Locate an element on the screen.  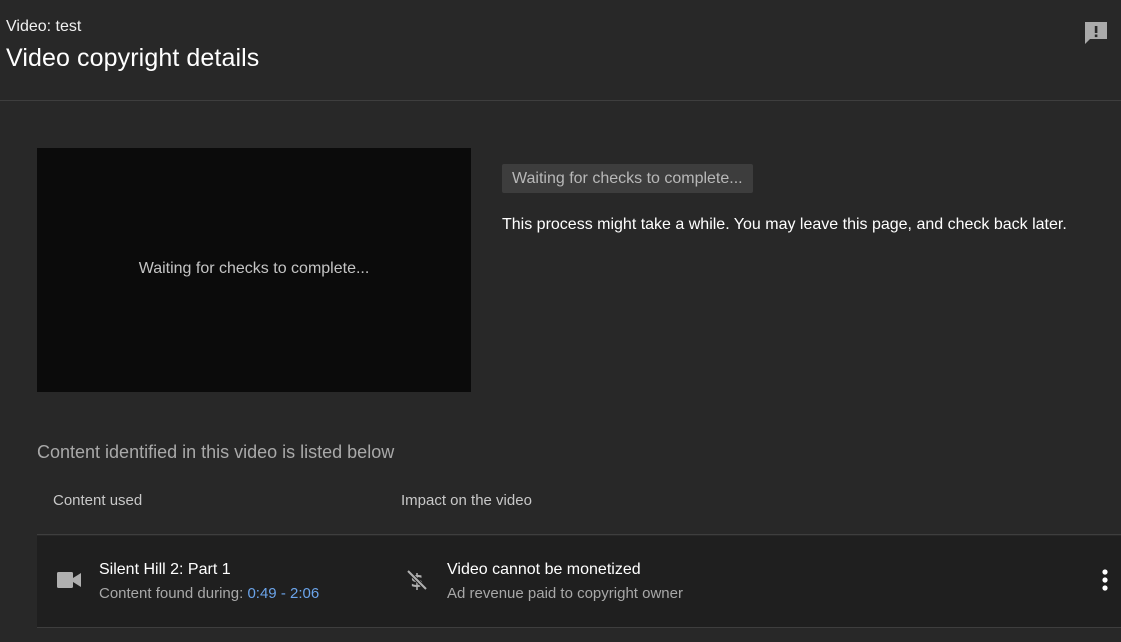
feedback-button is located at coordinates (1096, 33).